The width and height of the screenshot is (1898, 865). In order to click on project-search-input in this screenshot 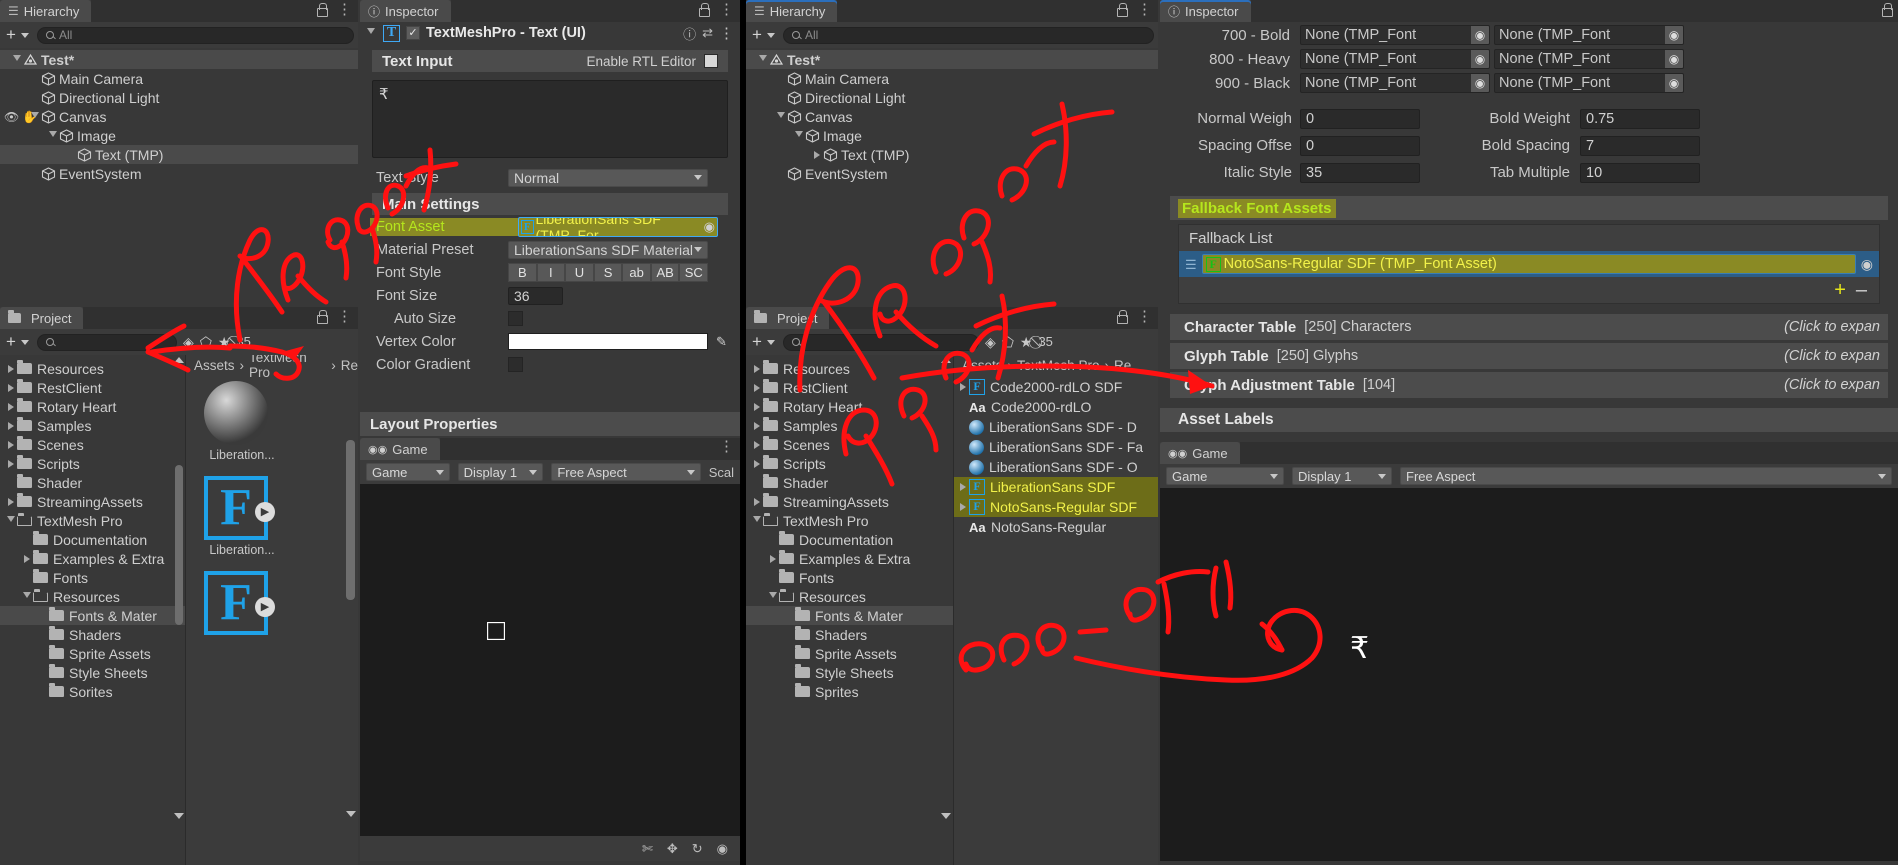, I will do `click(880, 342)`.